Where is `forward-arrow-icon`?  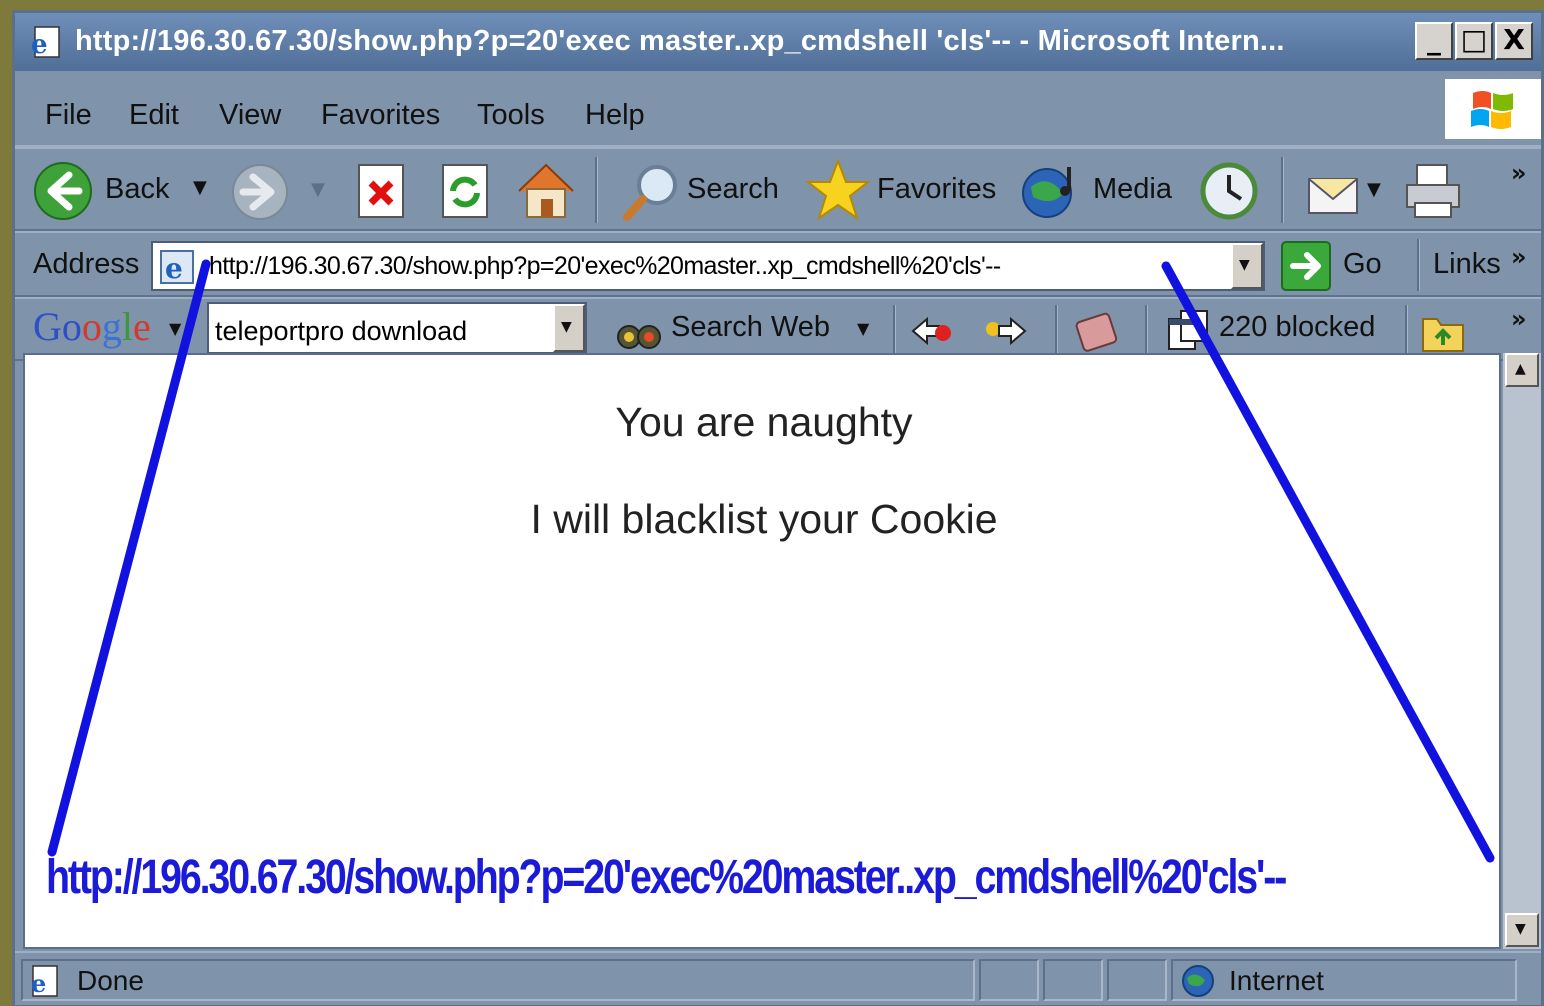
forward-arrow-icon is located at coordinates (260, 192).